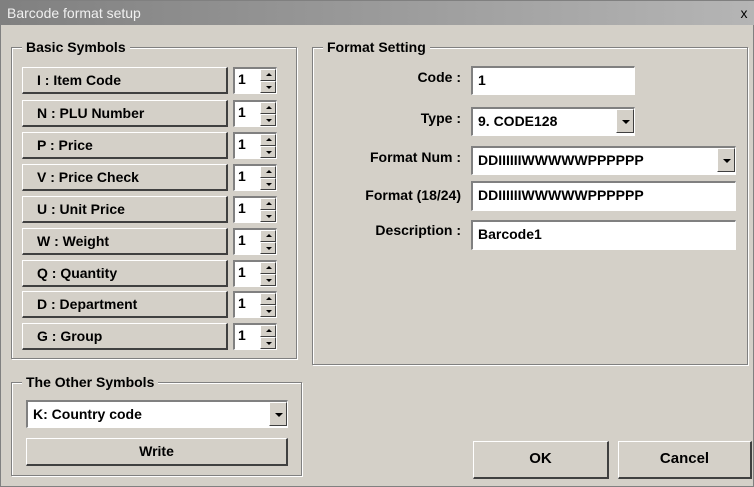 This screenshot has width=754, height=487. What do you see at coordinates (125, 113) in the screenshot?
I see `plu-number-button: N : PLU Number` at bounding box center [125, 113].